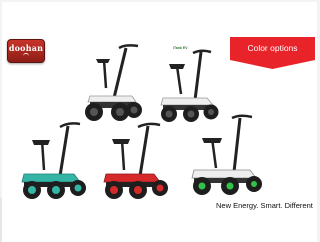 The image size is (320, 242). Describe the element at coordinates (264, 205) in the screenshot. I see `tagline: New Energy. Smart. Different` at that location.